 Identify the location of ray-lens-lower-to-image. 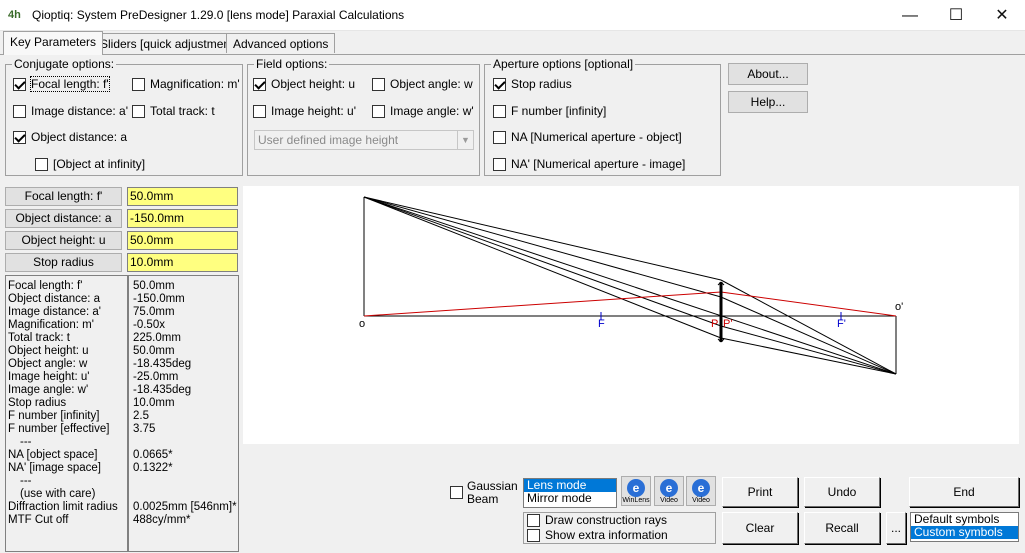
(808, 350).